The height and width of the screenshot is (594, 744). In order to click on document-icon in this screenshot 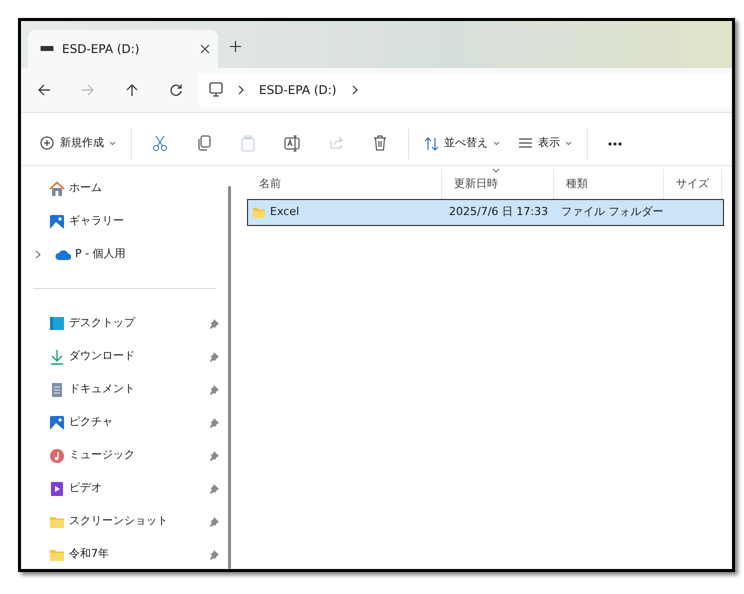, I will do `click(57, 390)`.